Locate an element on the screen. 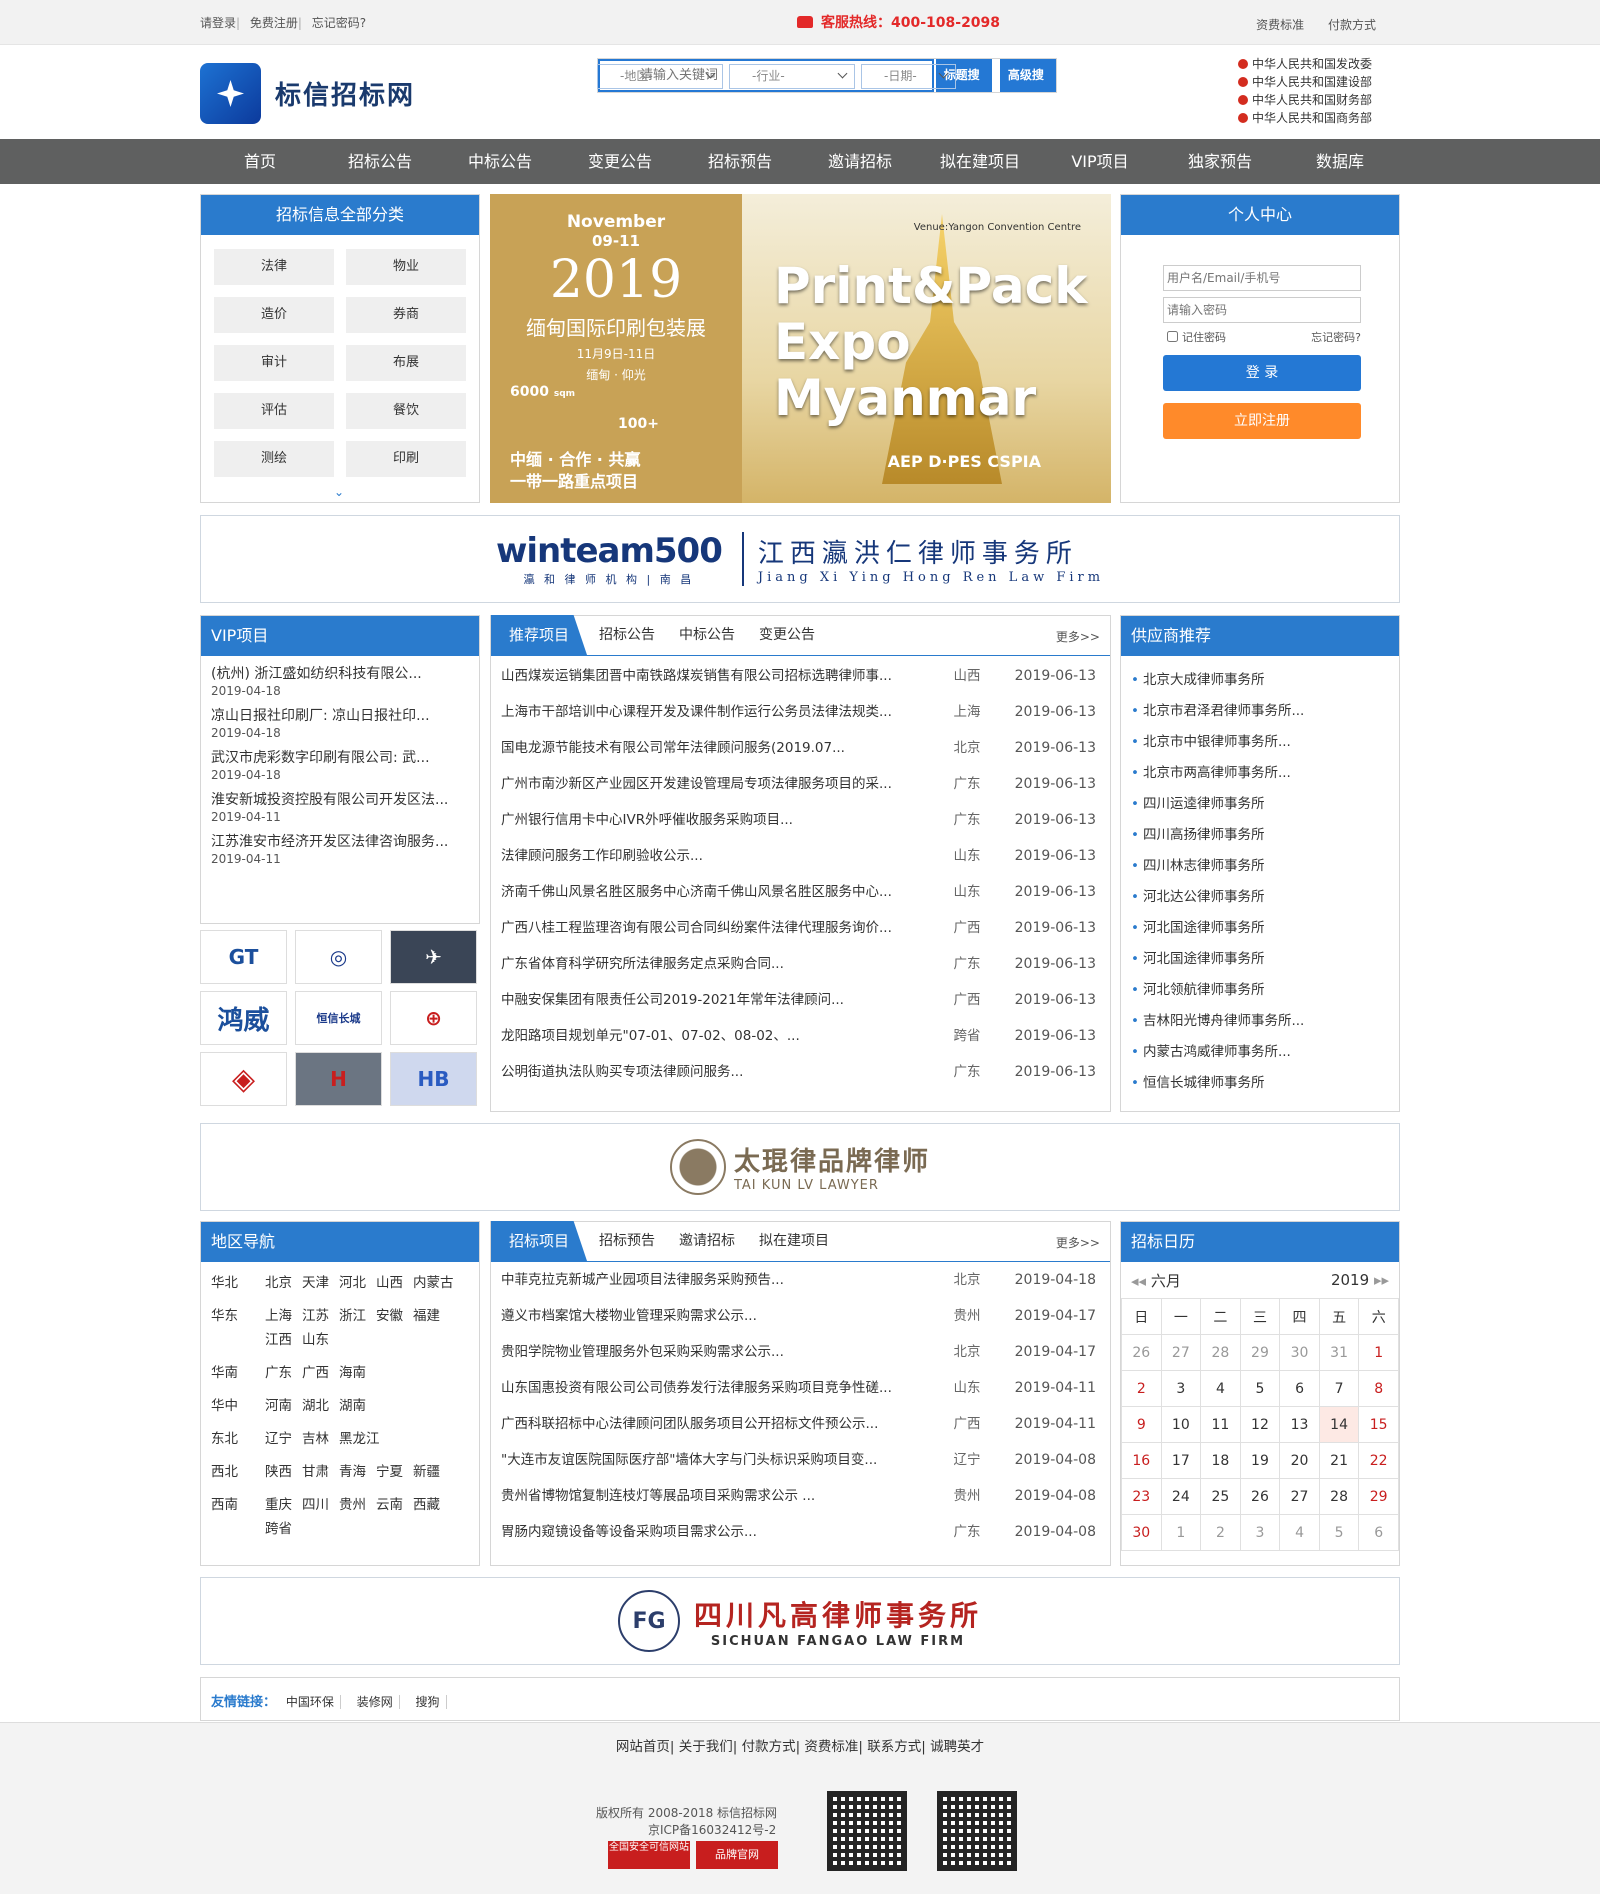 The image size is (1600, 1894). gov-link: 中华人民共和国发改委 is located at coordinates (1305, 64).